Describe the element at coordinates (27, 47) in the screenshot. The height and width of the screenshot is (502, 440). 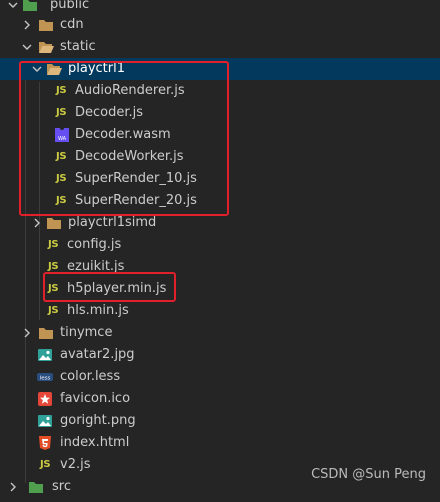
I see `chevron-down-icon` at that location.